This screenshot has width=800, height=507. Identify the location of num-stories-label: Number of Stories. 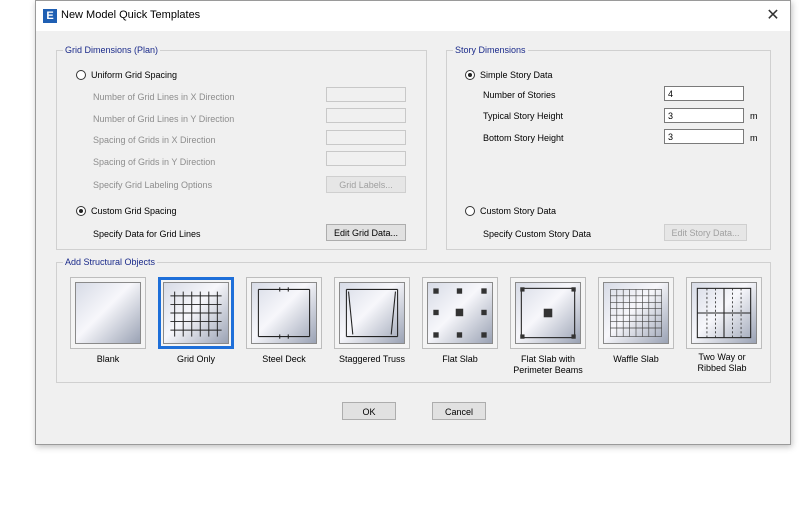
(519, 95).